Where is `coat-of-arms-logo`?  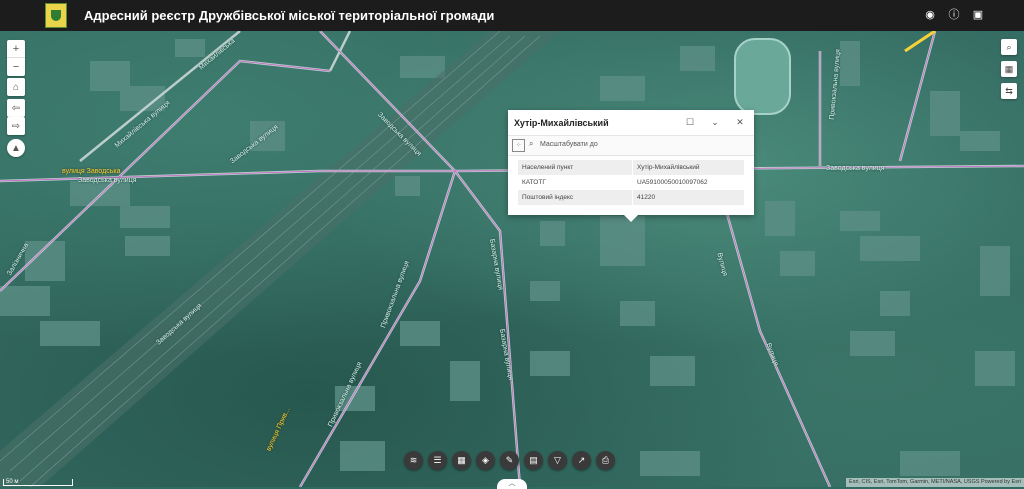
coat-of-arms-logo is located at coordinates (56, 15).